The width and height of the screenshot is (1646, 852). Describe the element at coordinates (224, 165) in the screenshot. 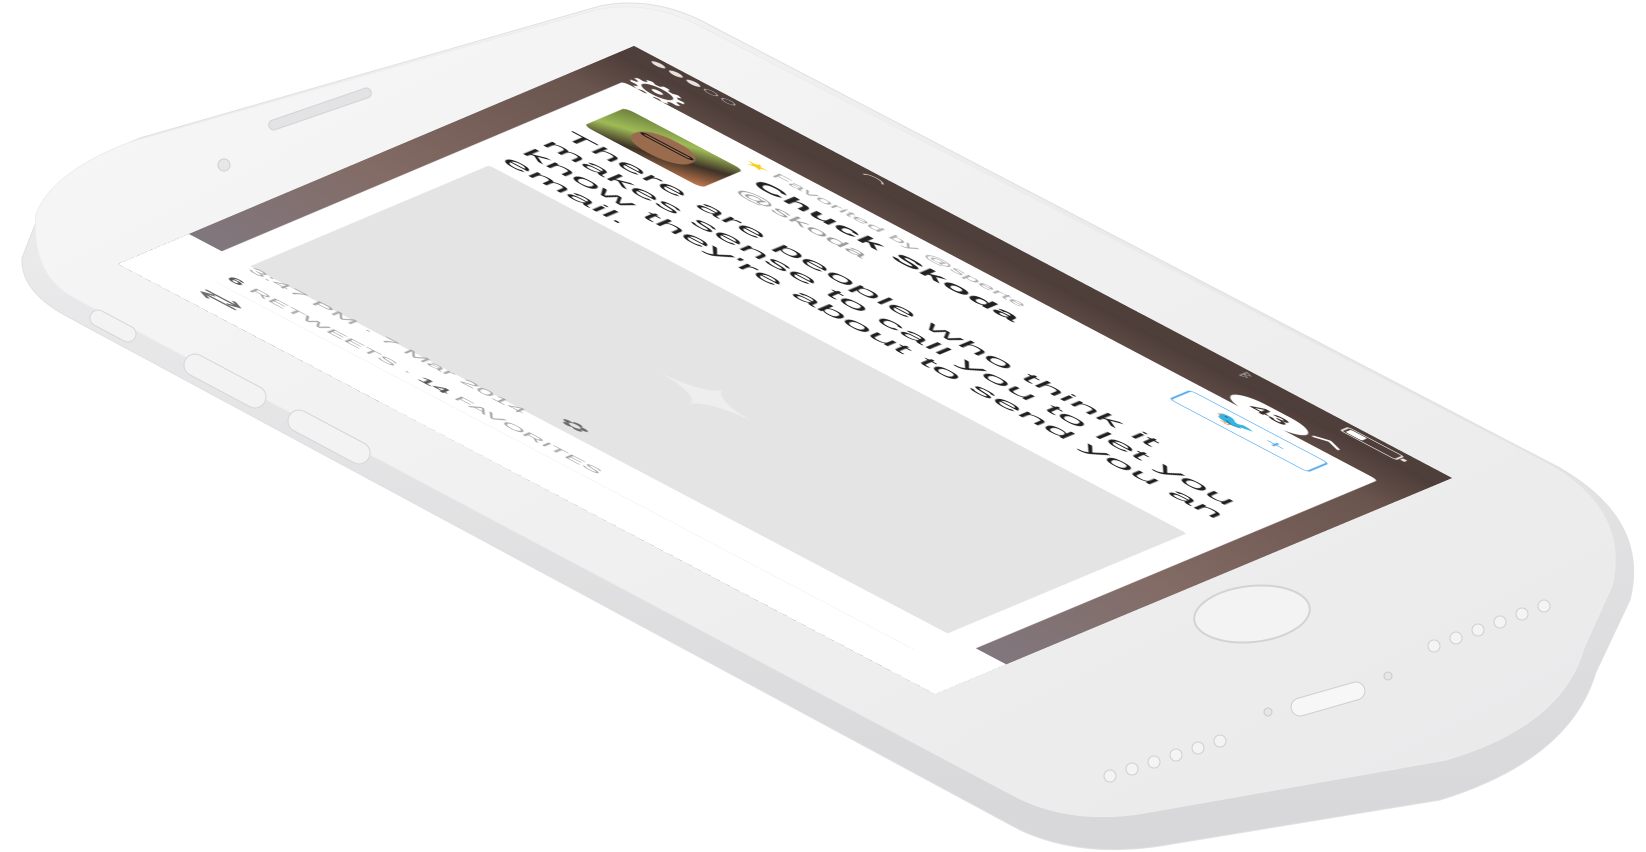

I see `front-camera` at that location.